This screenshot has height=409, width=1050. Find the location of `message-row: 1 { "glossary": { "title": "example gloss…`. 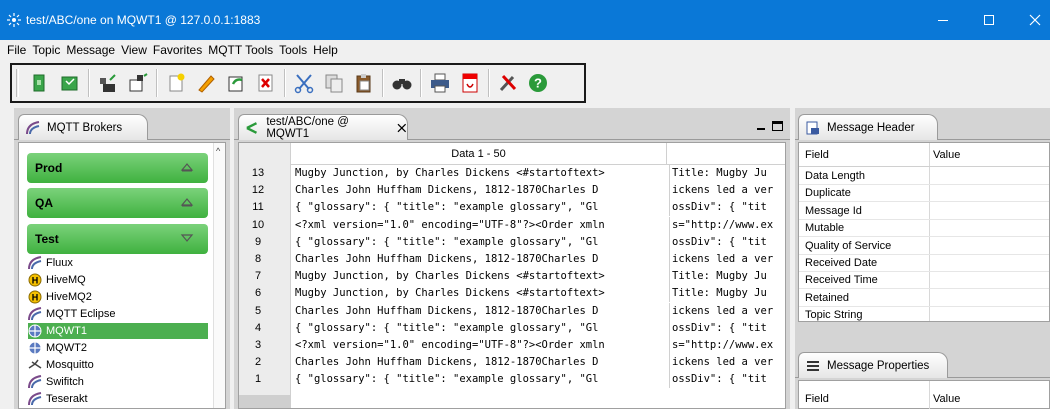

message-row: 1 { "glossary": { "title": "example gloss… is located at coordinates (512, 380).